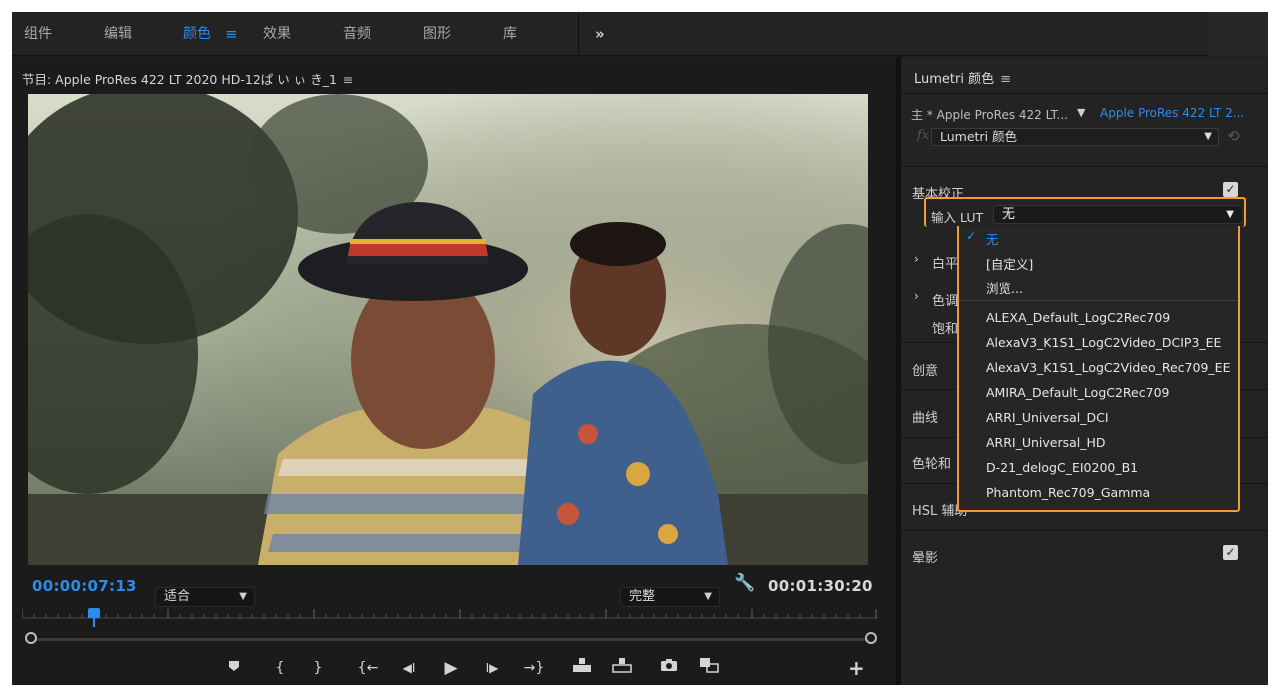  What do you see at coordinates (640, 34) in the screenshot?
I see `workspace-bar: 组件 编辑 颜色 ≡ 效果 音频 图形 库 »` at bounding box center [640, 34].